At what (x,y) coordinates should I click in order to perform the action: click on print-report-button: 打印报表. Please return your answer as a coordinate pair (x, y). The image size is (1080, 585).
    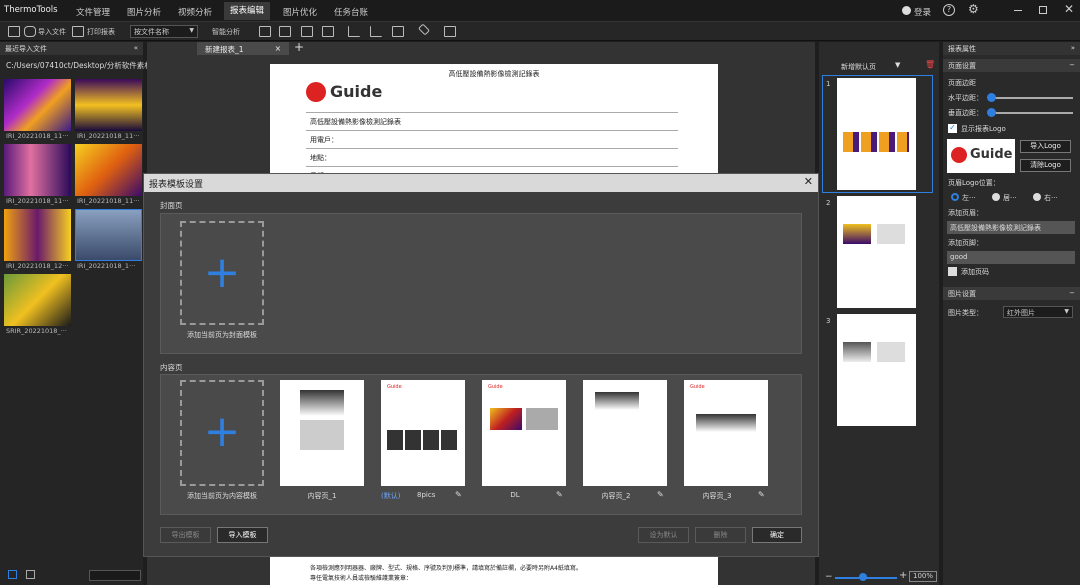
    Looking at the image, I should click on (101, 32).